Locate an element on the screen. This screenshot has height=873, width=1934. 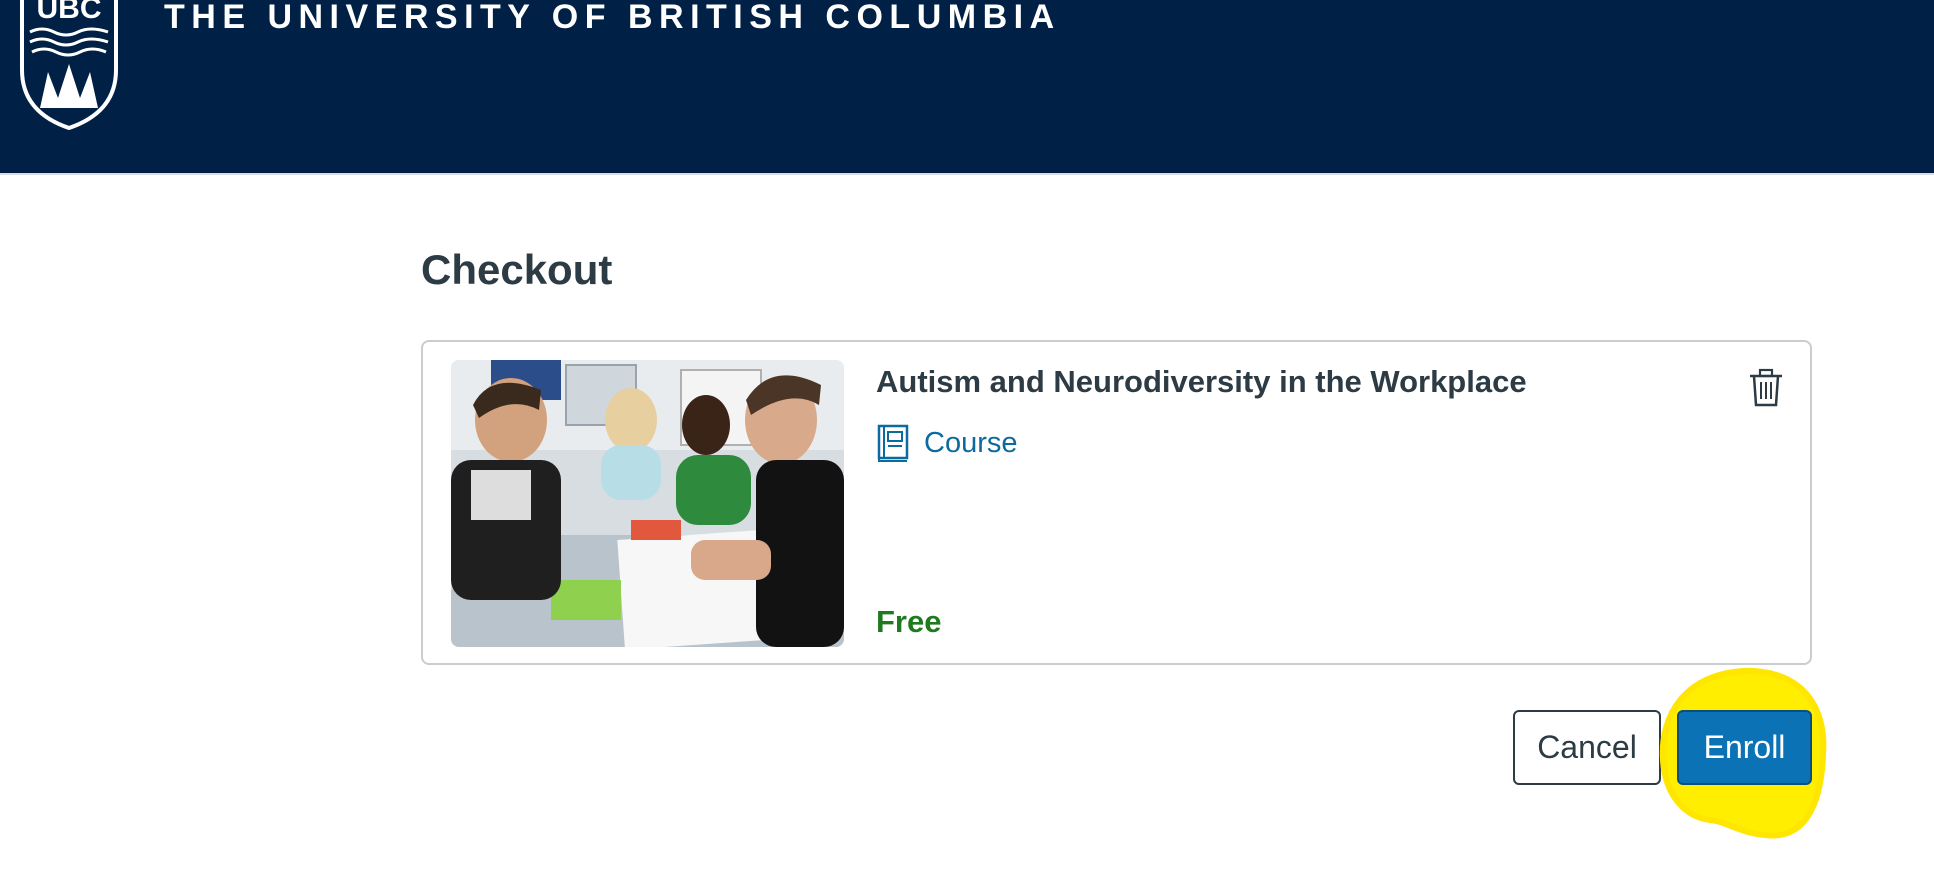
course-type: Course is located at coordinates (947, 443).